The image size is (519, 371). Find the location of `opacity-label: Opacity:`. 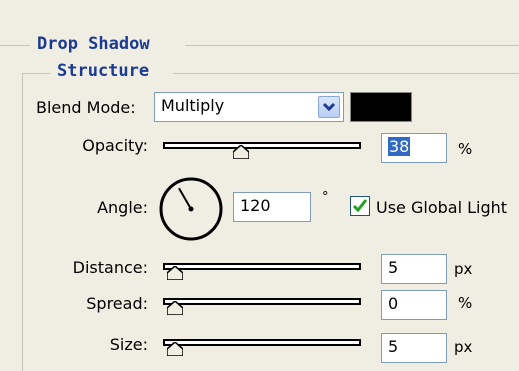

opacity-label: Opacity: is located at coordinates (115, 145).